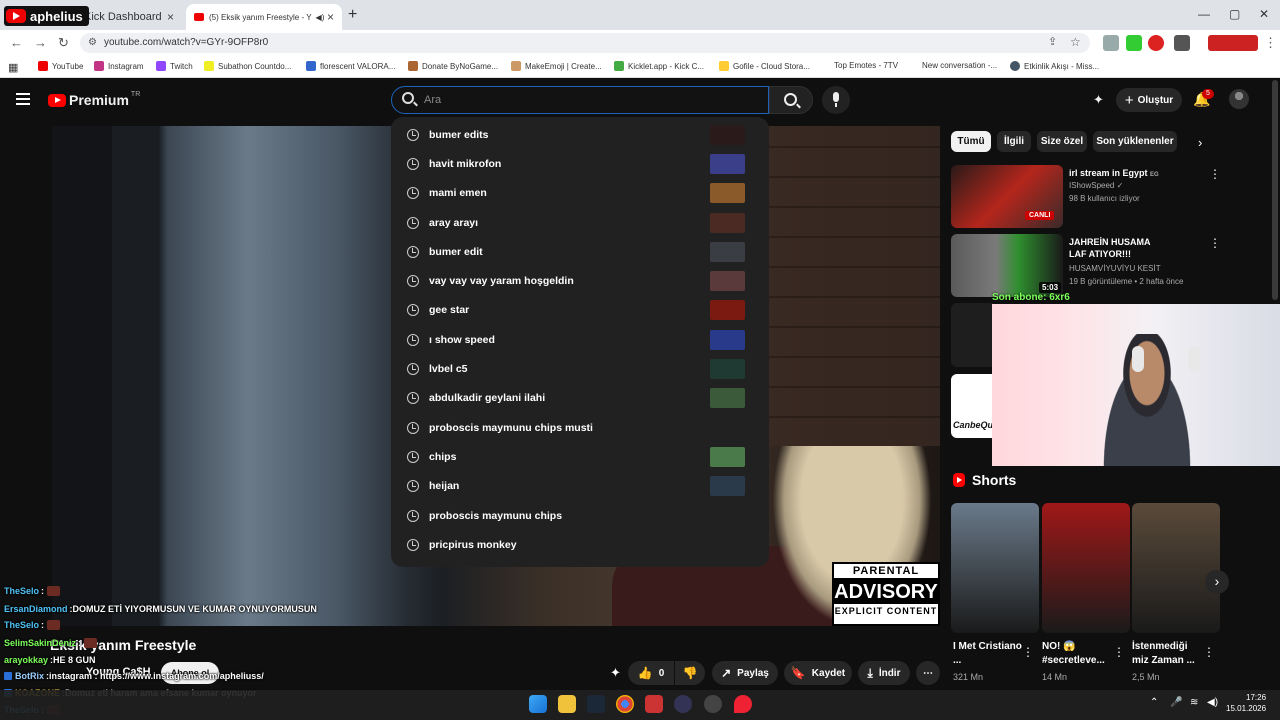 This screenshot has height=720, width=1280. I want to click on suggestion-item: lvbel c5, so click(580, 368).